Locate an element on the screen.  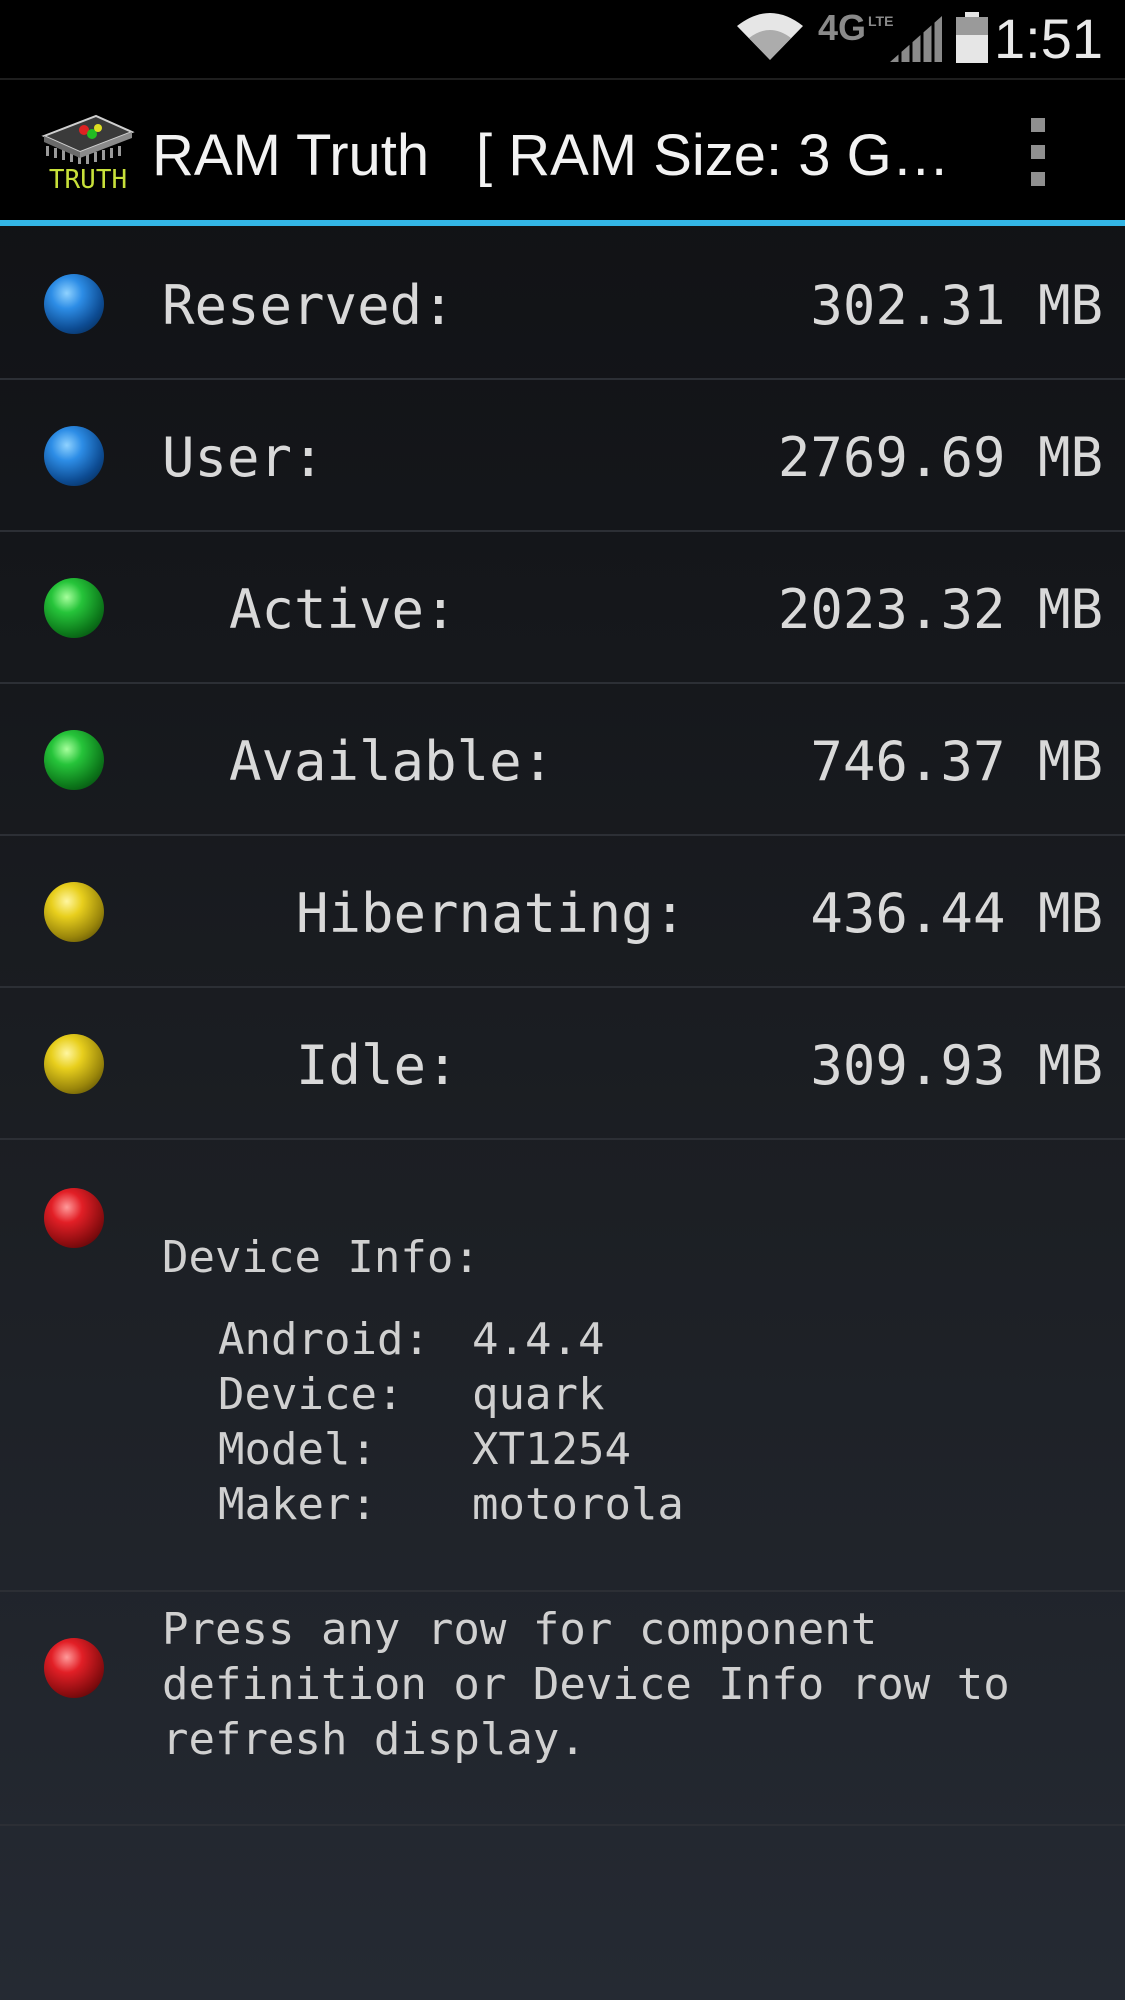
row-value: 2023.32 MB is located at coordinates (940, 609).